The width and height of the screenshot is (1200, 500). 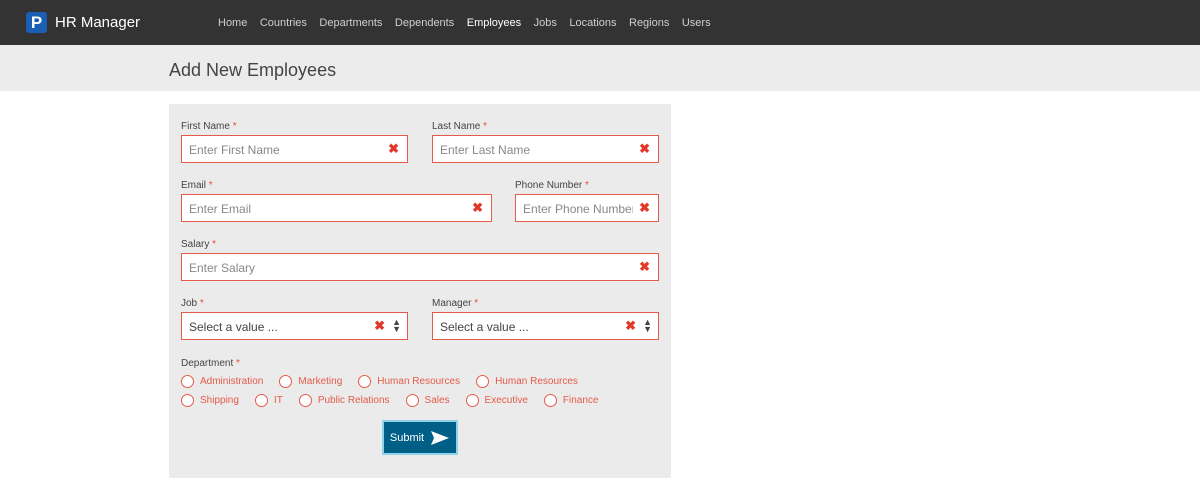 What do you see at coordinates (283, 23) in the screenshot?
I see `nav-countries: Countries` at bounding box center [283, 23].